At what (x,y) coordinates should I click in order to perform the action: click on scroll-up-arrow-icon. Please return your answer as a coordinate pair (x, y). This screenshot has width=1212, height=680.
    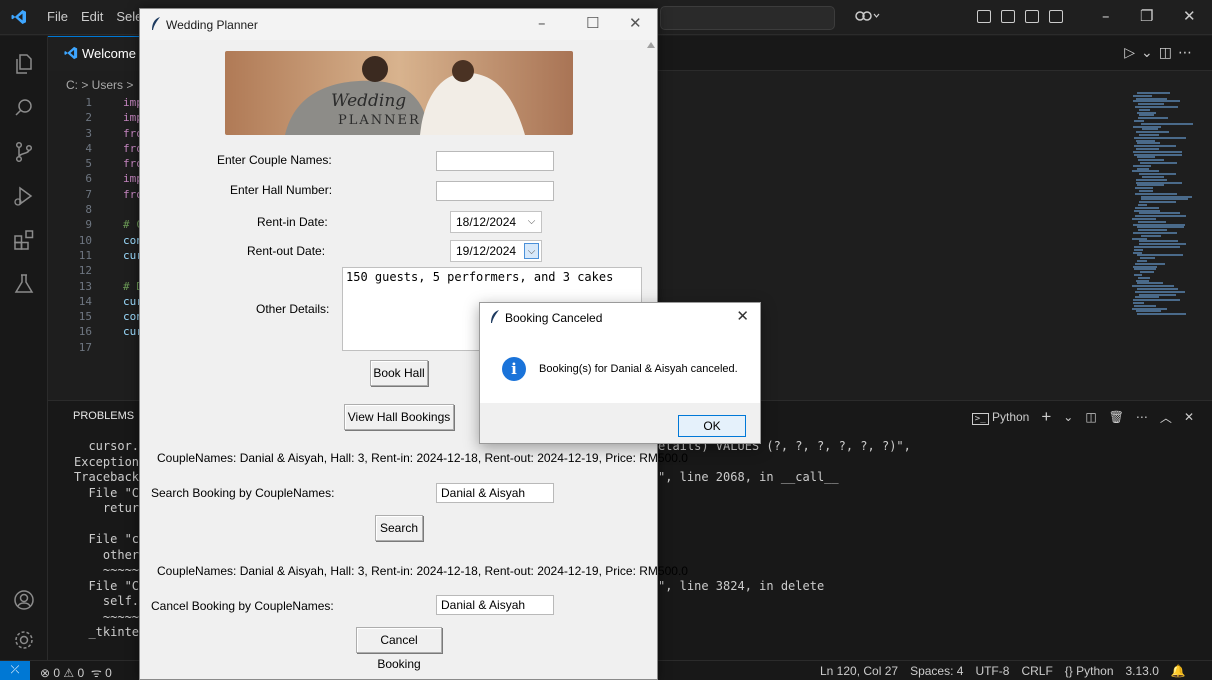
    Looking at the image, I should click on (651, 45).